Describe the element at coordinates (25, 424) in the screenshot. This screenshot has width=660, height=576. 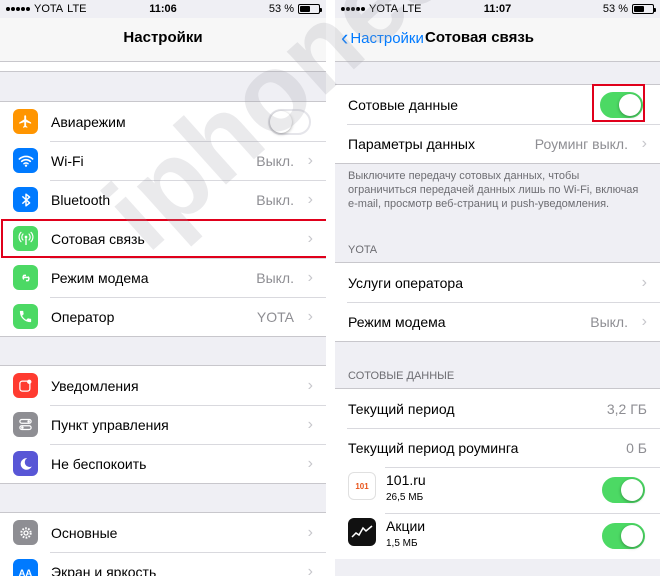
I see `control-center-icon` at that location.